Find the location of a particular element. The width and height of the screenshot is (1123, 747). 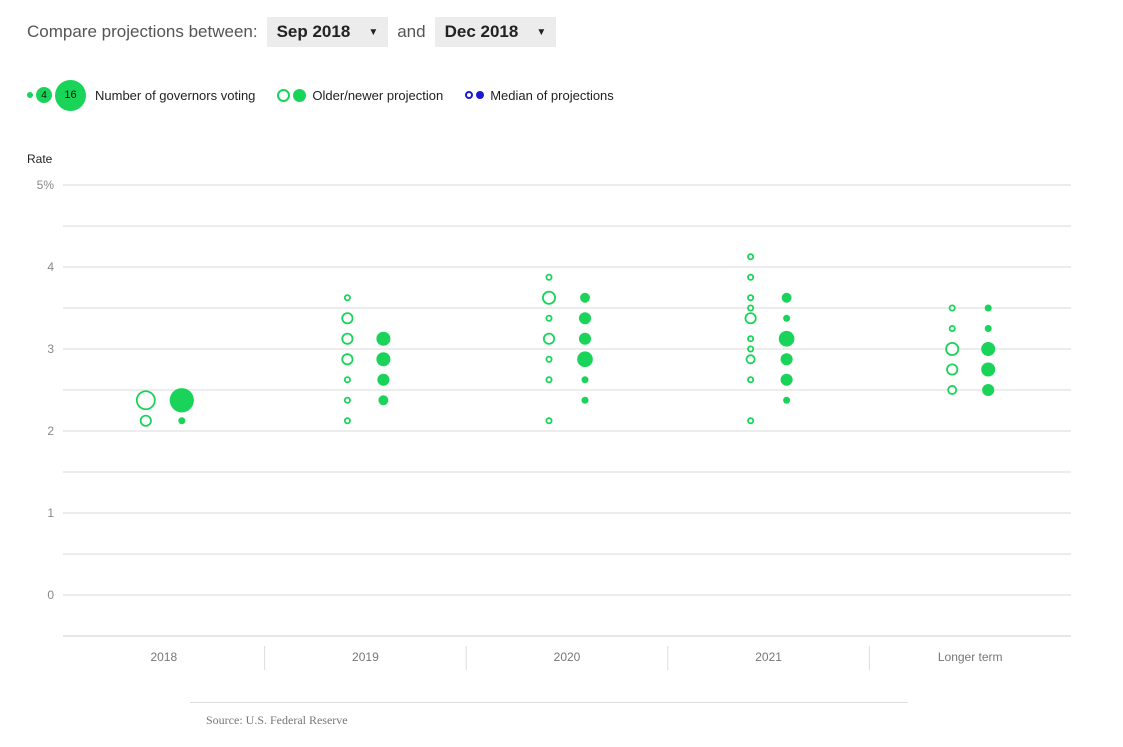

y-tick-label: 3 is located at coordinates (50, 349).